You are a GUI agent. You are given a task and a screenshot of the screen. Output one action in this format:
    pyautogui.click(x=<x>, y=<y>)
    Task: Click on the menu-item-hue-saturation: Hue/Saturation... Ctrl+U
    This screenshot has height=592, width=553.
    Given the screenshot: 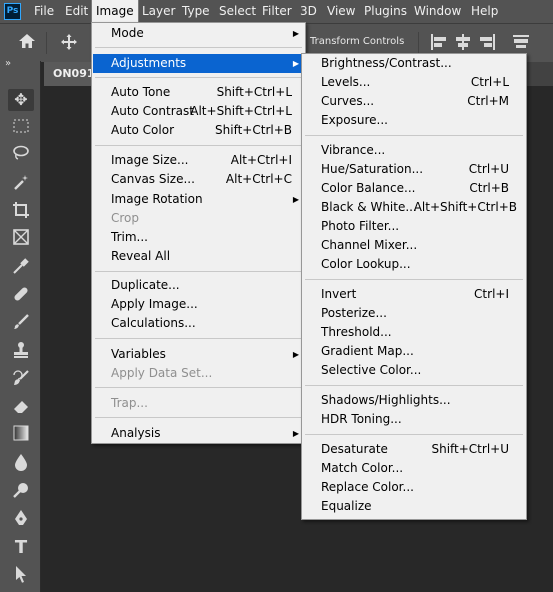 What is the action you would take?
    pyautogui.click(x=414, y=169)
    